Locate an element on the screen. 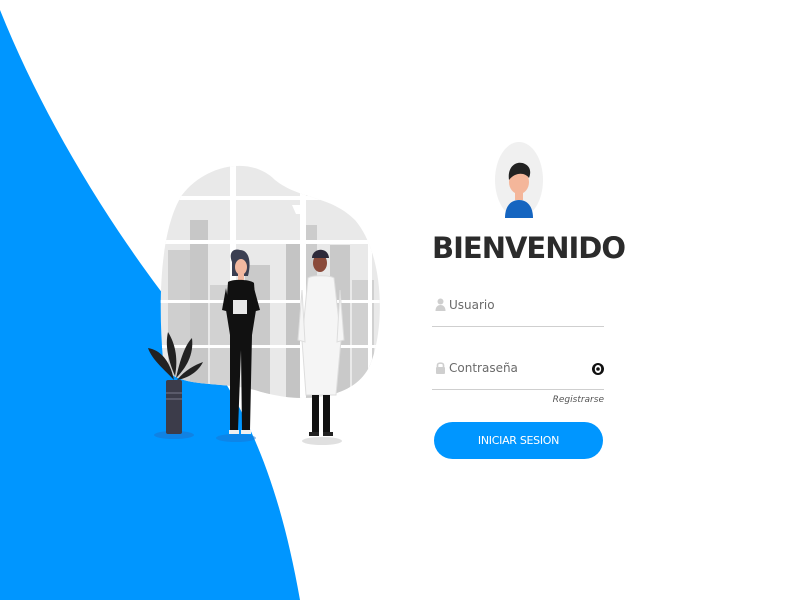 Image resolution: width=800 pixels, height=600 pixels. login-button: INICIAR SESION is located at coordinates (518, 440).